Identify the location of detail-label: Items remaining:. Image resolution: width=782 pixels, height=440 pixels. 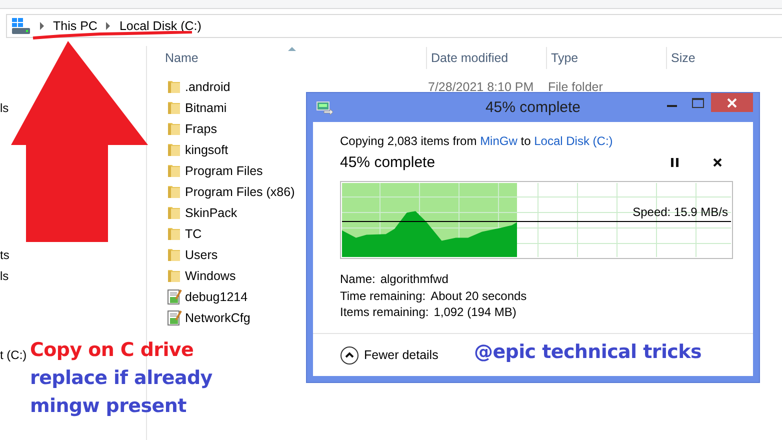
(384, 312).